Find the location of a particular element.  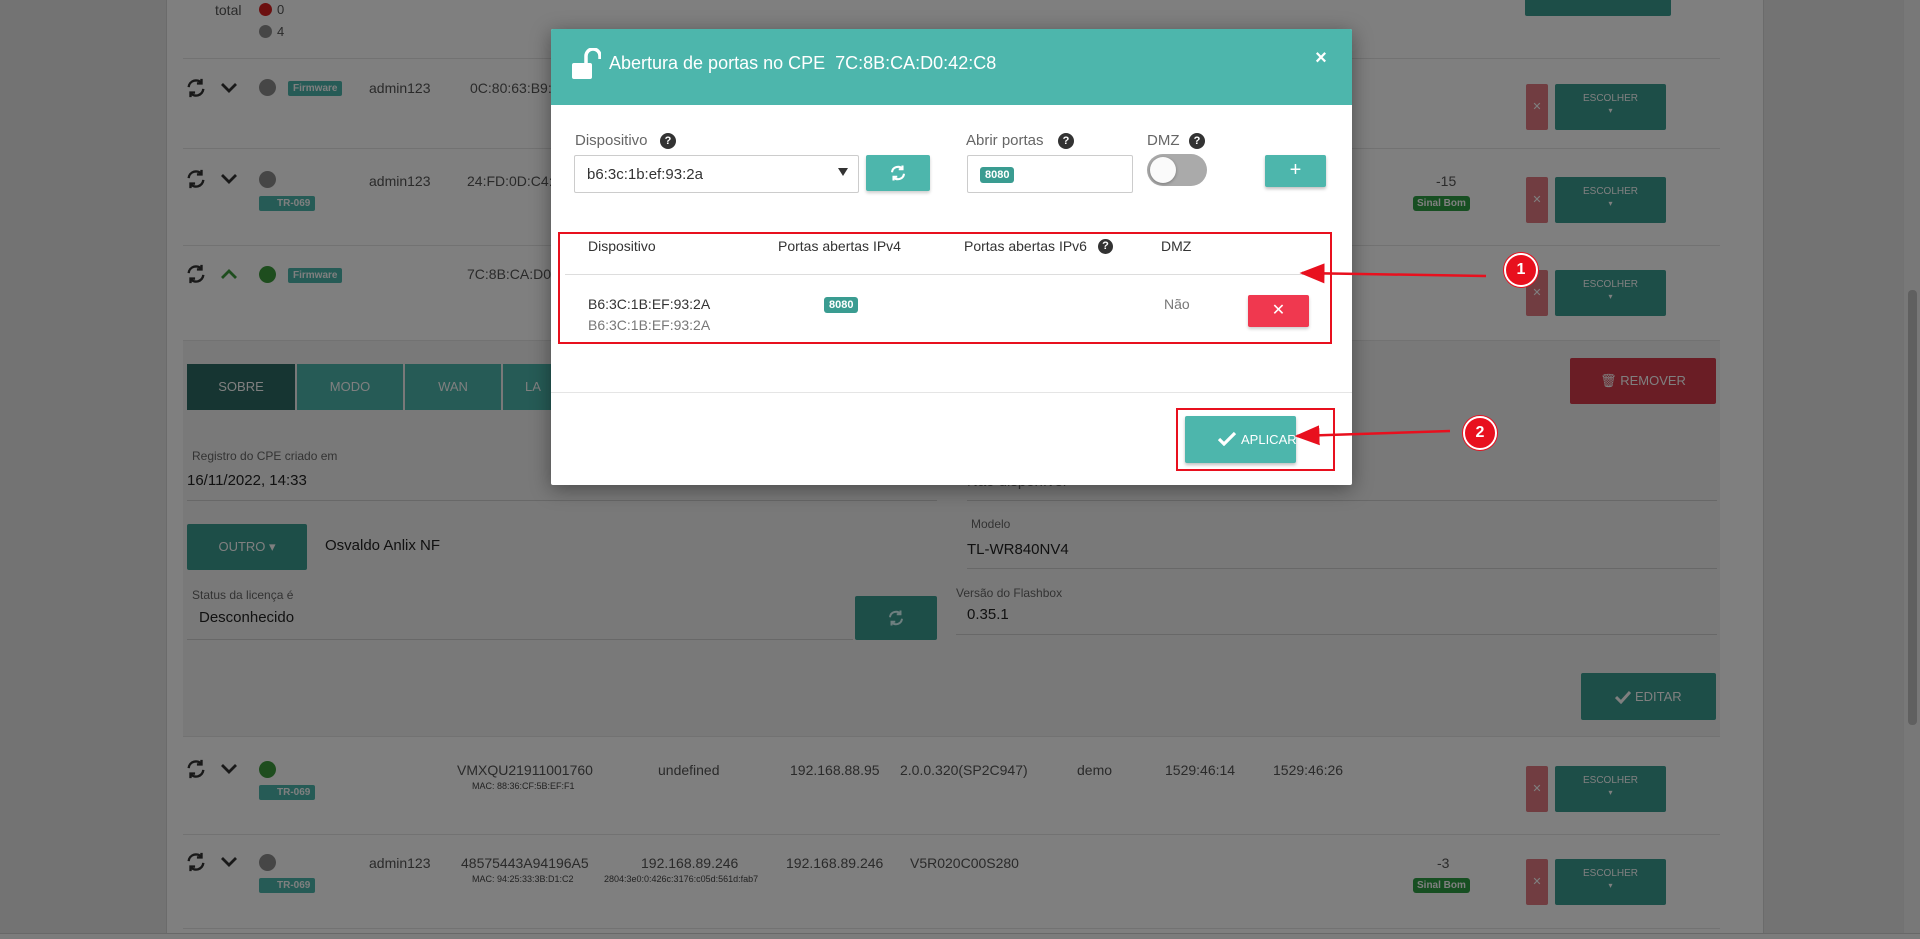

annotation-arrows is located at coordinates (1390, 354).